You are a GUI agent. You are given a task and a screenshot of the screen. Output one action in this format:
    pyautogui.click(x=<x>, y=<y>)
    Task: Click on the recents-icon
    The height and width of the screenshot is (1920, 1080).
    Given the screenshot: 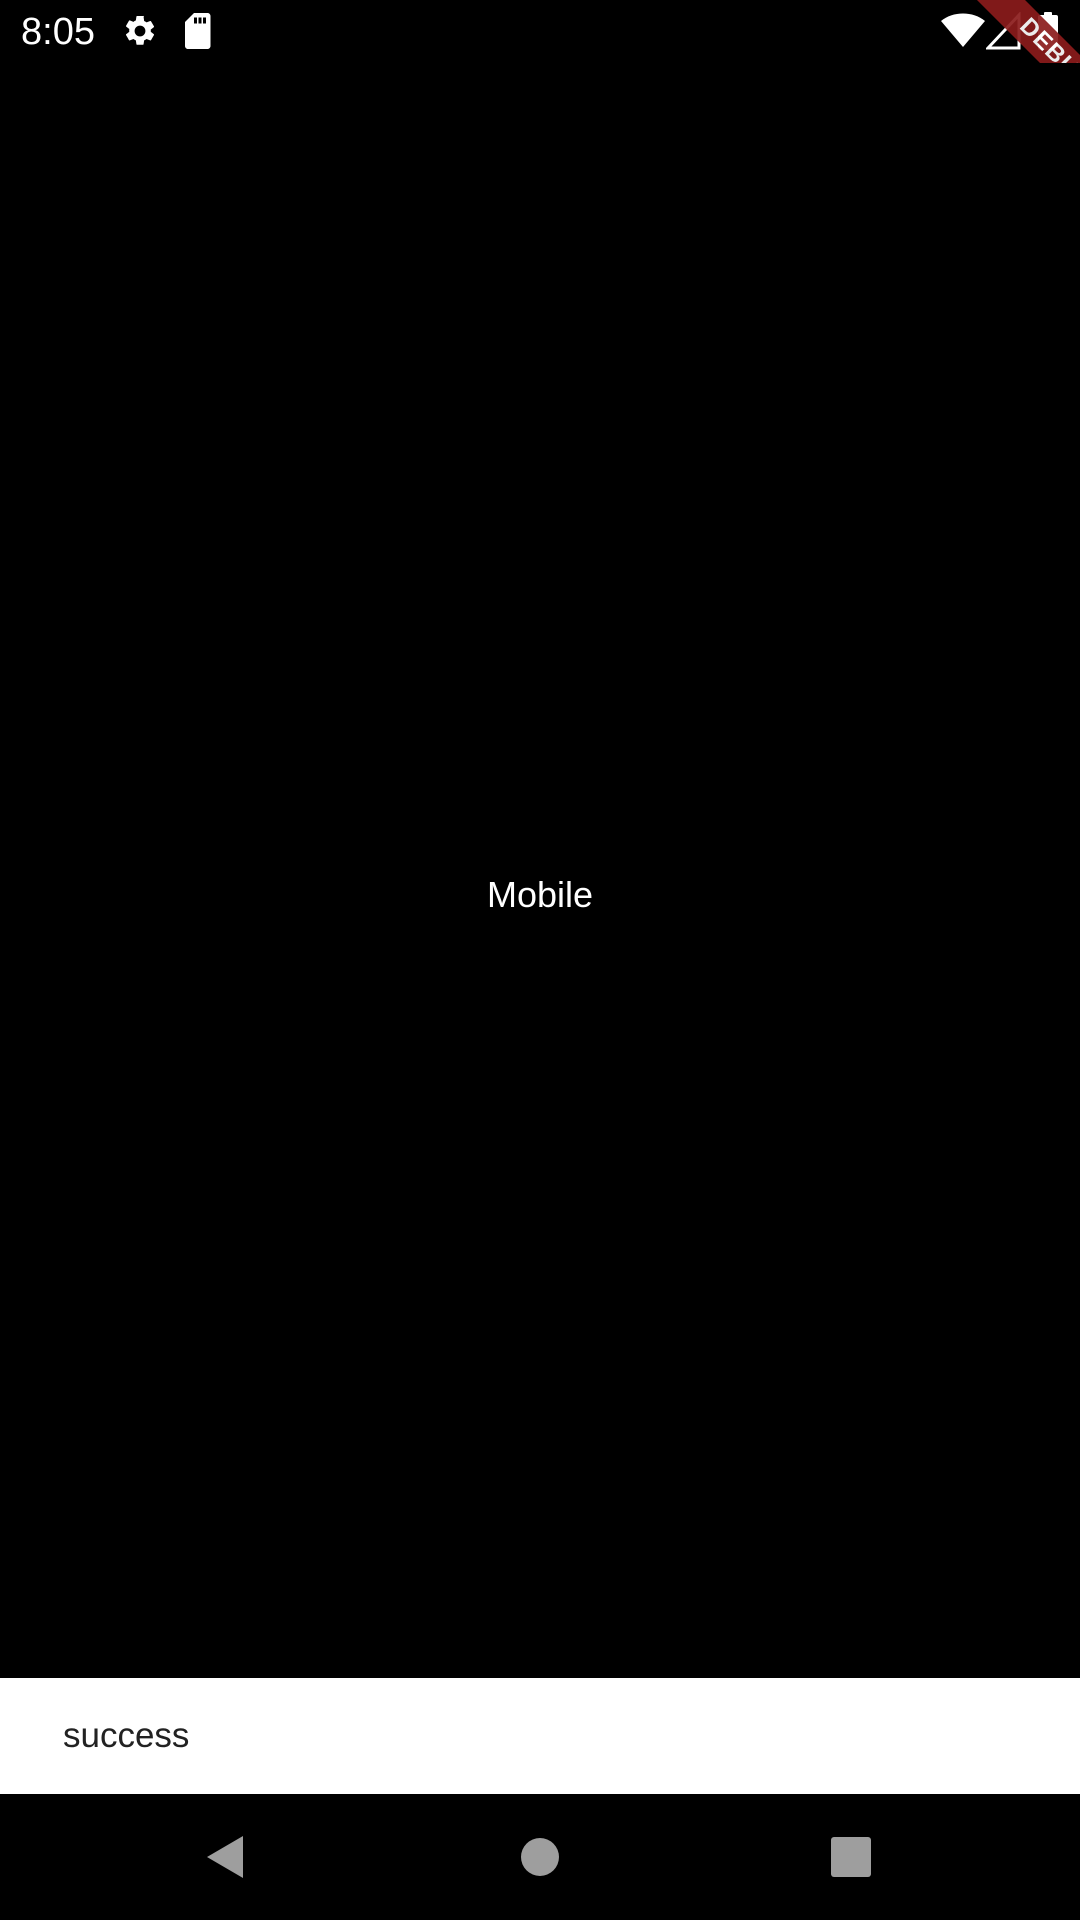 What is the action you would take?
    pyautogui.click(x=851, y=1857)
    